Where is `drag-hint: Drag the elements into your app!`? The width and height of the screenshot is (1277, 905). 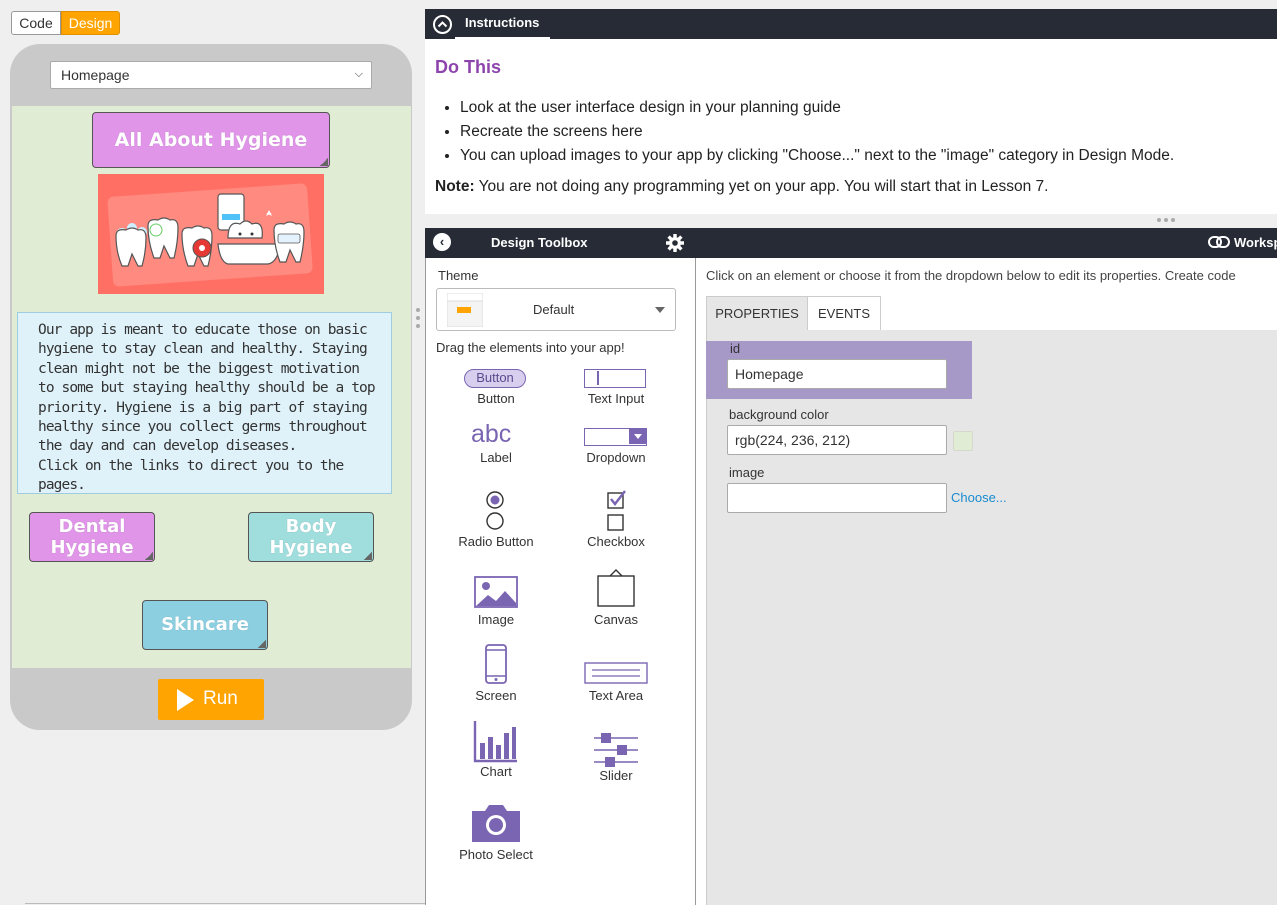
drag-hint: Drag the elements into your app! is located at coordinates (530, 347).